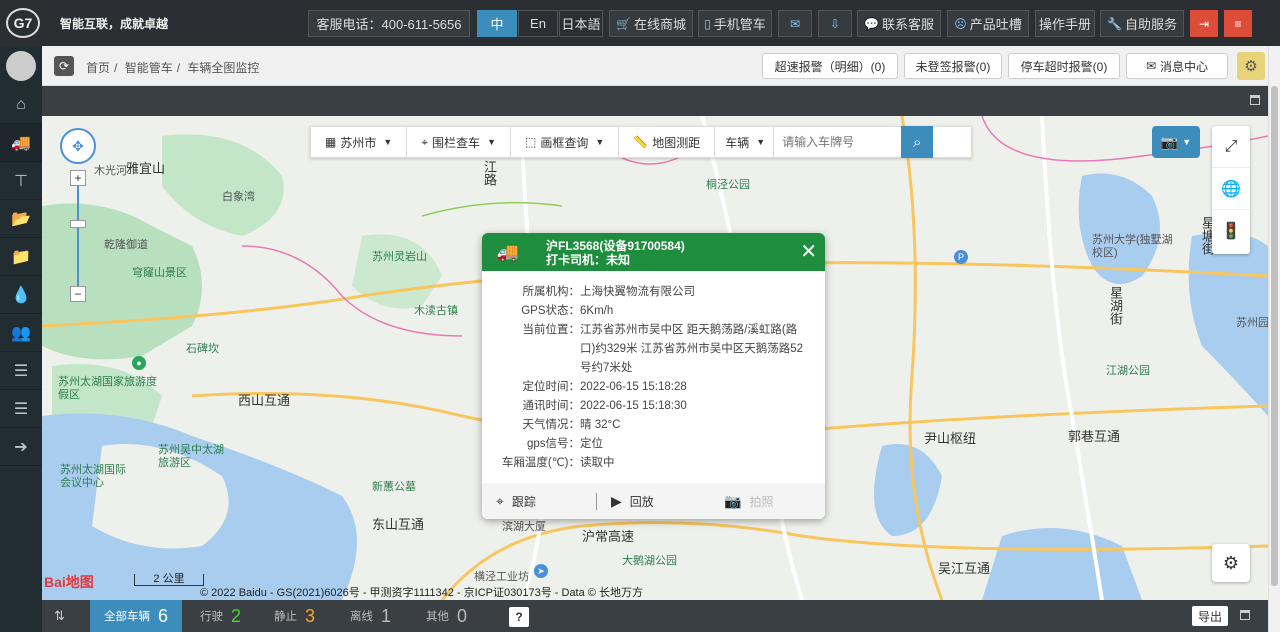 Image resolution: width=1280 pixels, height=632 pixels. I want to click on map-label: 郭巷互通, so click(1094, 436).